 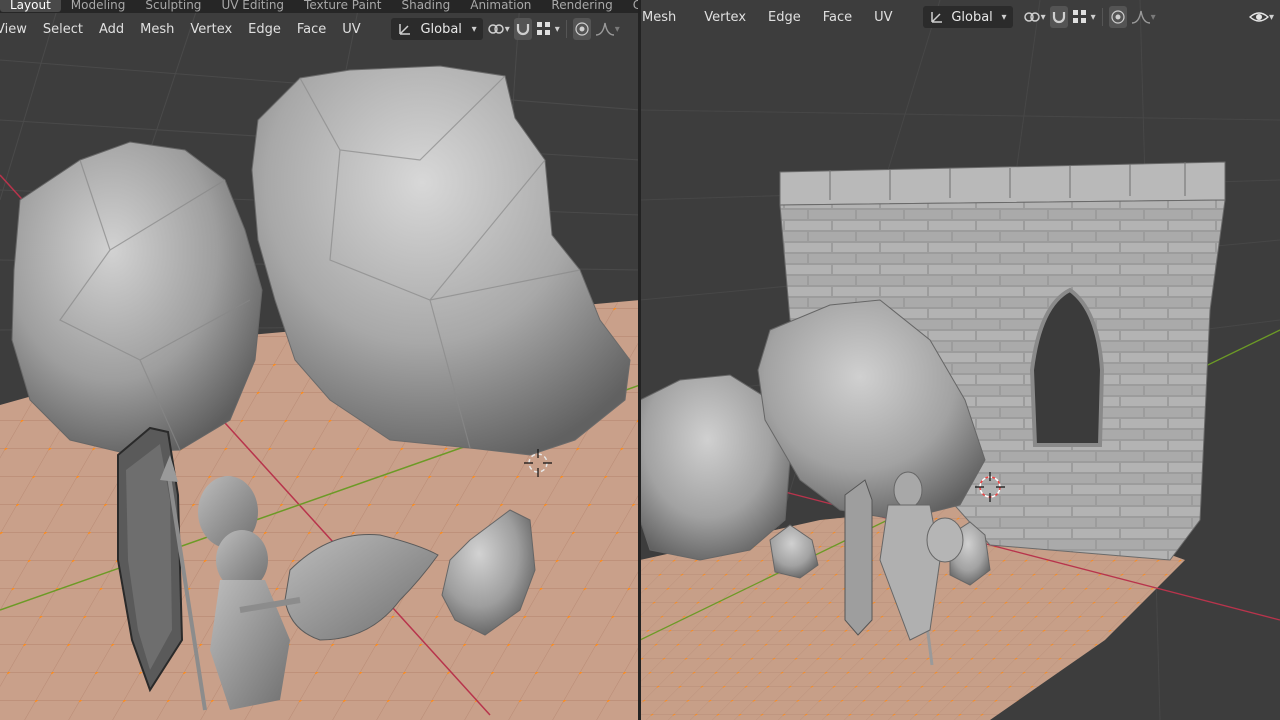 What do you see at coordinates (1258, 17) in the screenshot?
I see `visibility-eye-icon` at bounding box center [1258, 17].